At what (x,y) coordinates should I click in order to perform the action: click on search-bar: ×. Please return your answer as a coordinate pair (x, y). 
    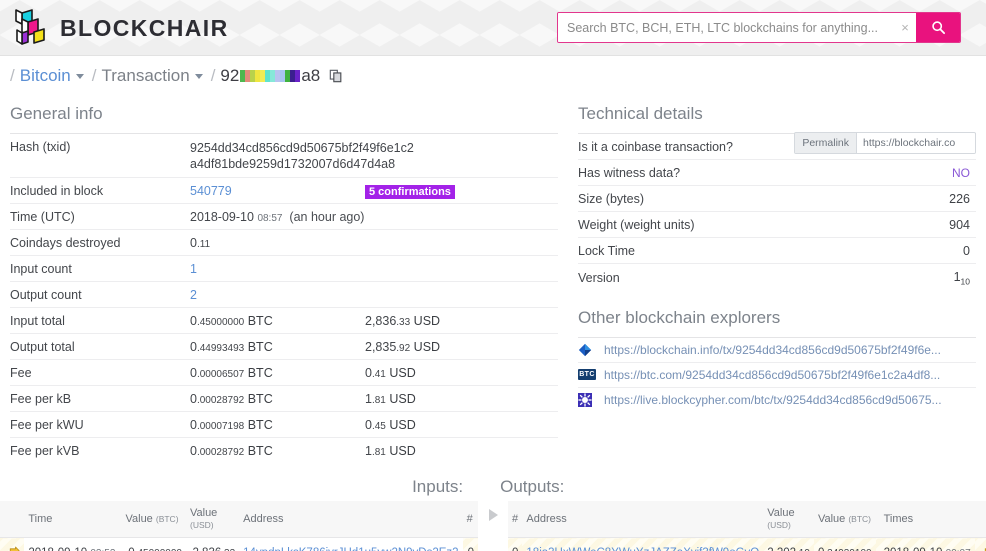
    Looking at the image, I should click on (759, 27).